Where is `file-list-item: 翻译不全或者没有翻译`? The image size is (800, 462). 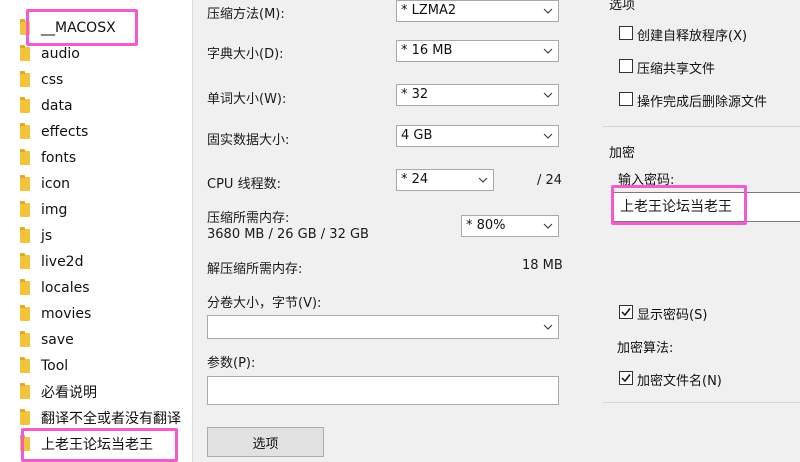
file-list-item: 翻译不全或者没有翻译 is located at coordinates (96, 418).